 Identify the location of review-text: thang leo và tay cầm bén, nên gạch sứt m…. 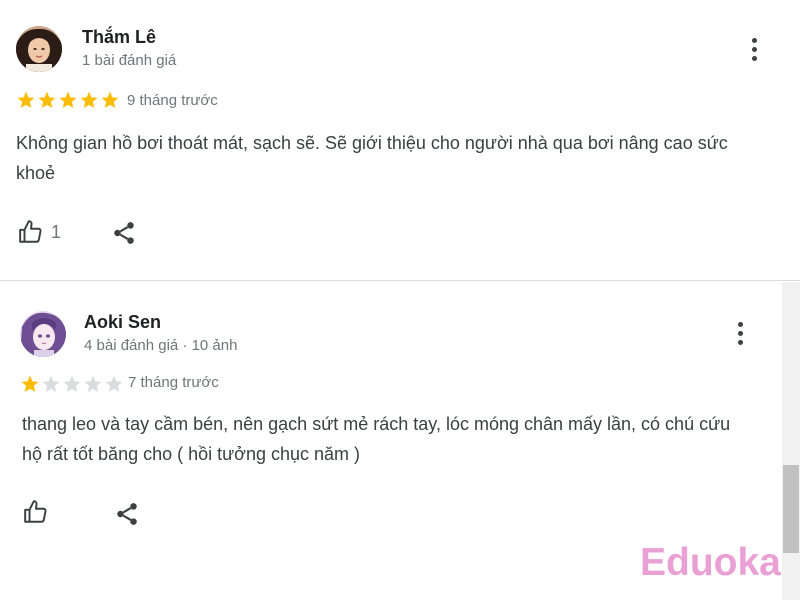
(376, 439).